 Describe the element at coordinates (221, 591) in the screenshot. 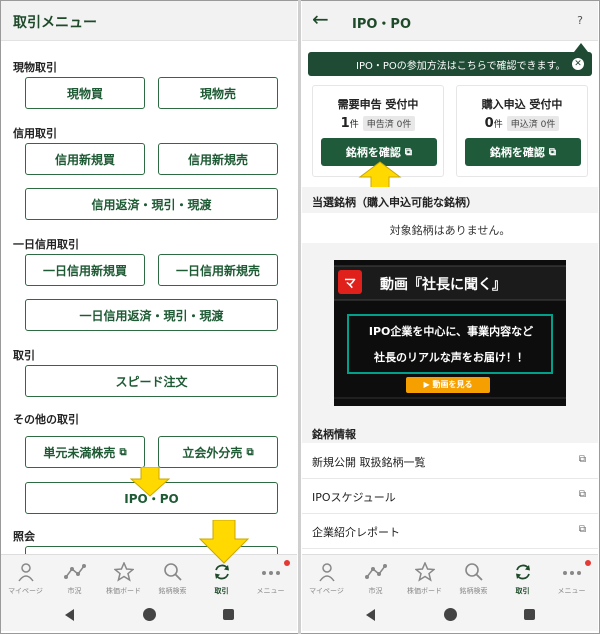

I see `nav-label: 取引` at that location.